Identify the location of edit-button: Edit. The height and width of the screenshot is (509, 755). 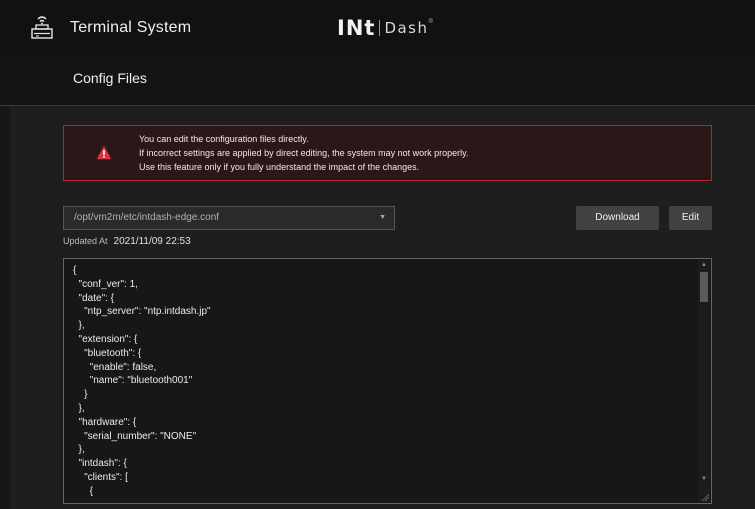
(690, 218).